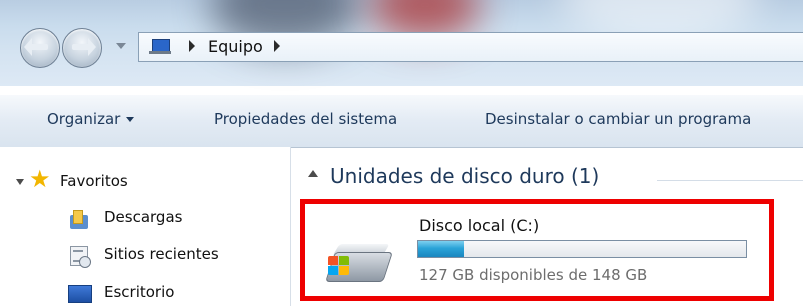 This screenshot has height=306, width=803. I want to click on desktop-icon, so click(80, 293).